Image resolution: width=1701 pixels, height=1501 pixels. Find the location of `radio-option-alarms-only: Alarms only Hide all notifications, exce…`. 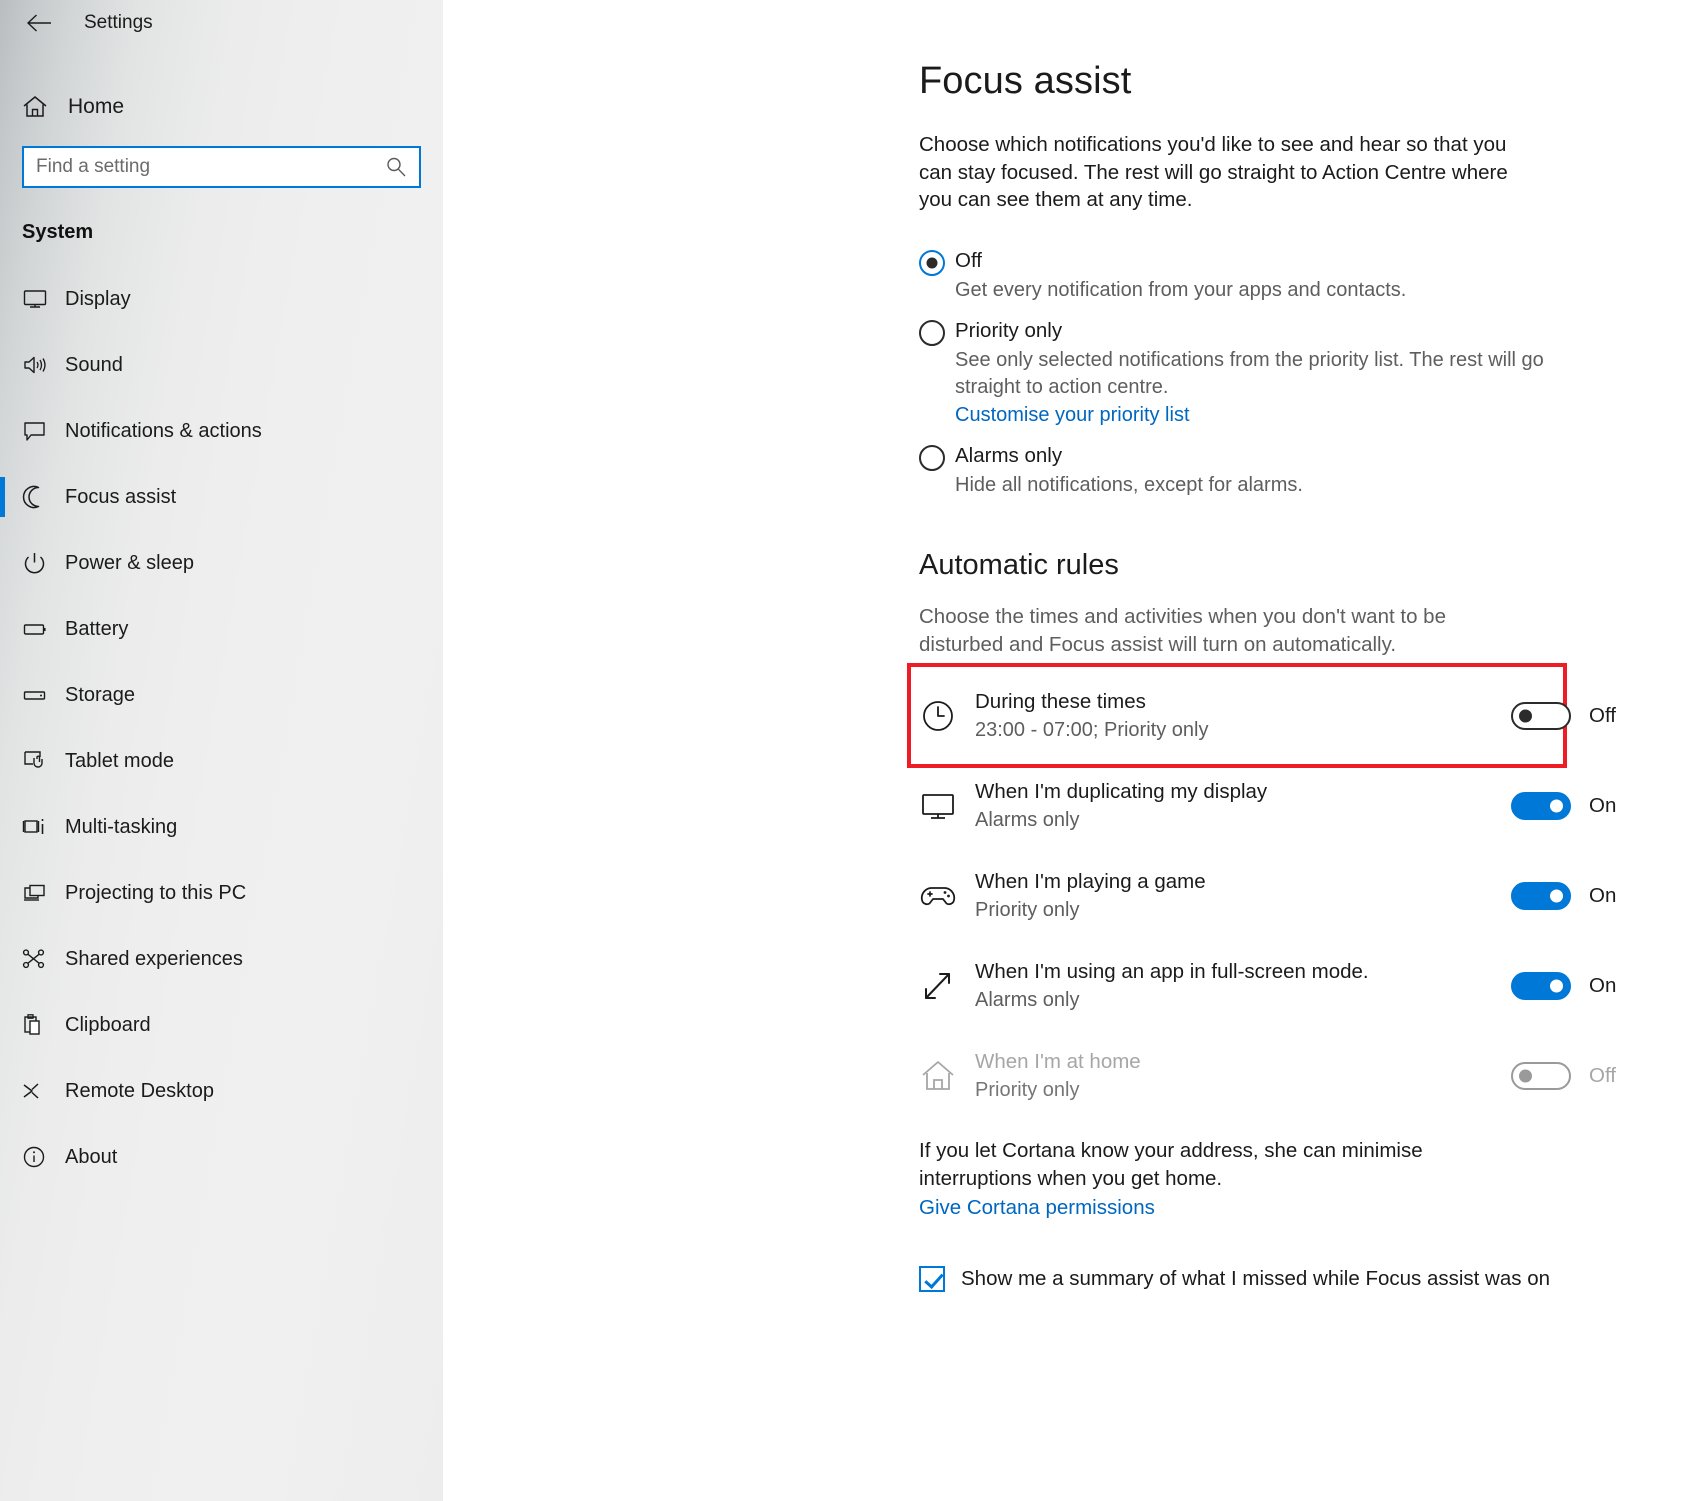

radio-option-alarms-only: Alarms only Hide all notifications, exce… is located at coordinates (1310, 477).